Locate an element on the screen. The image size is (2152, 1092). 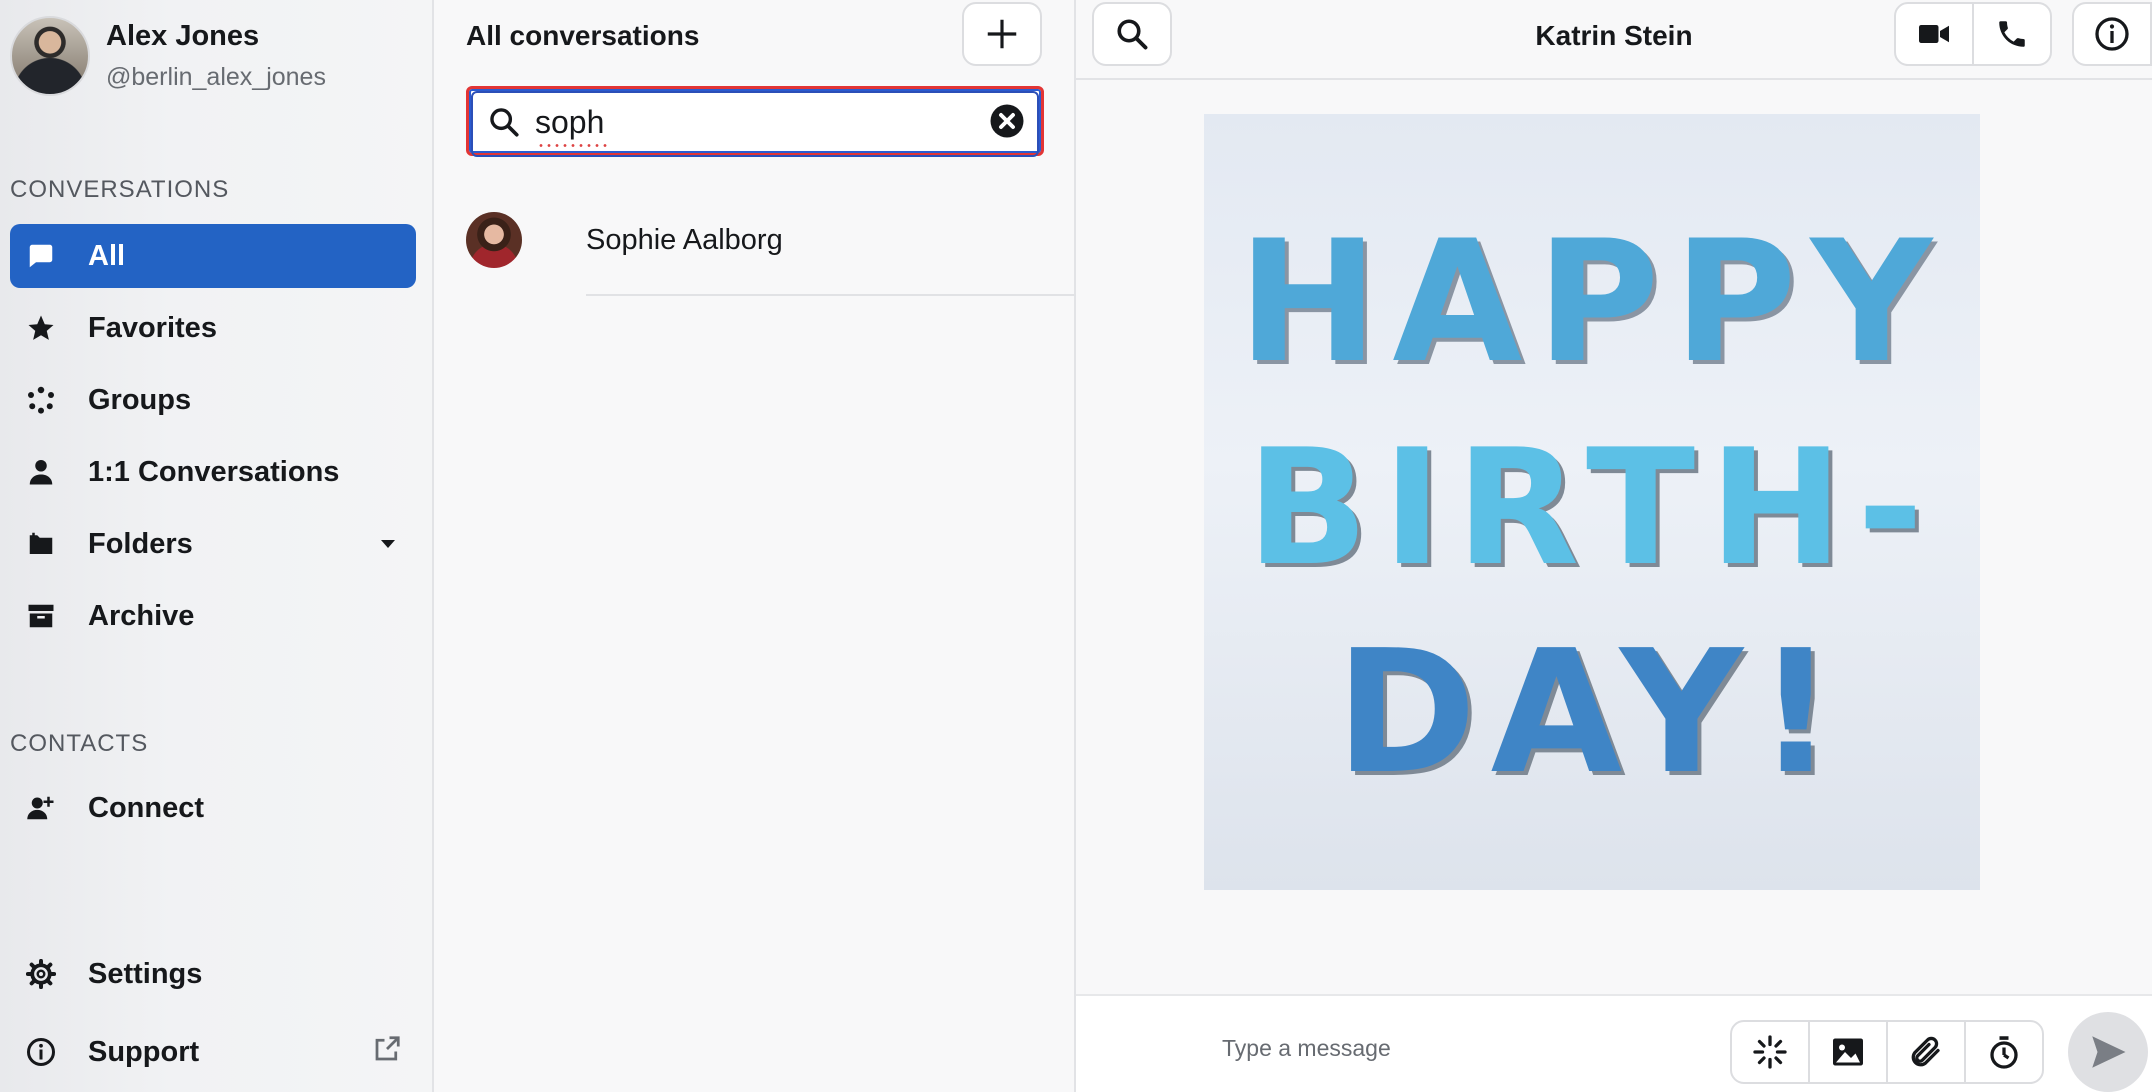
sidebar-item-label: Settings is located at coordinates (145, 973).